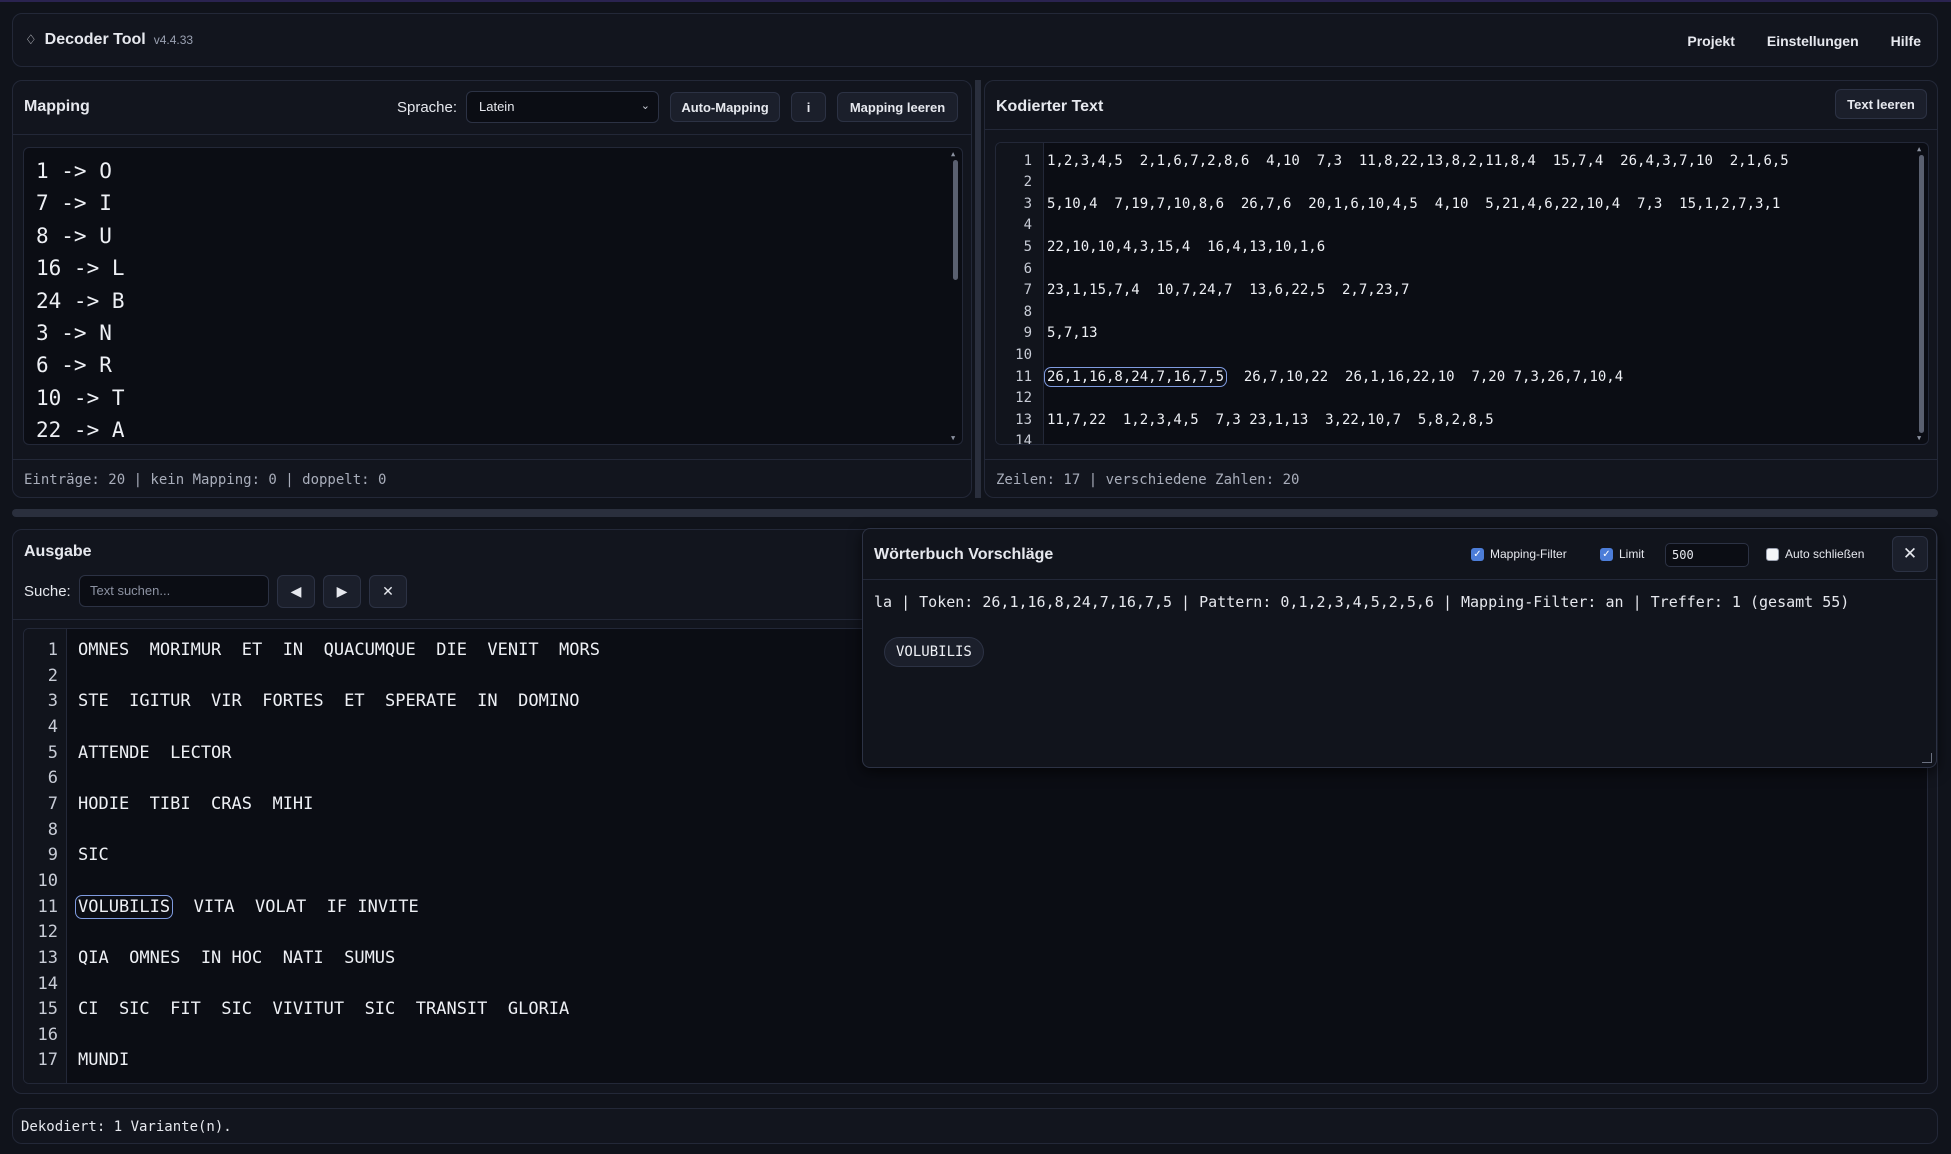  Describe the element at coordinates (1461, 129) in the screenshot. I see `encoded-header-divider` at that location.